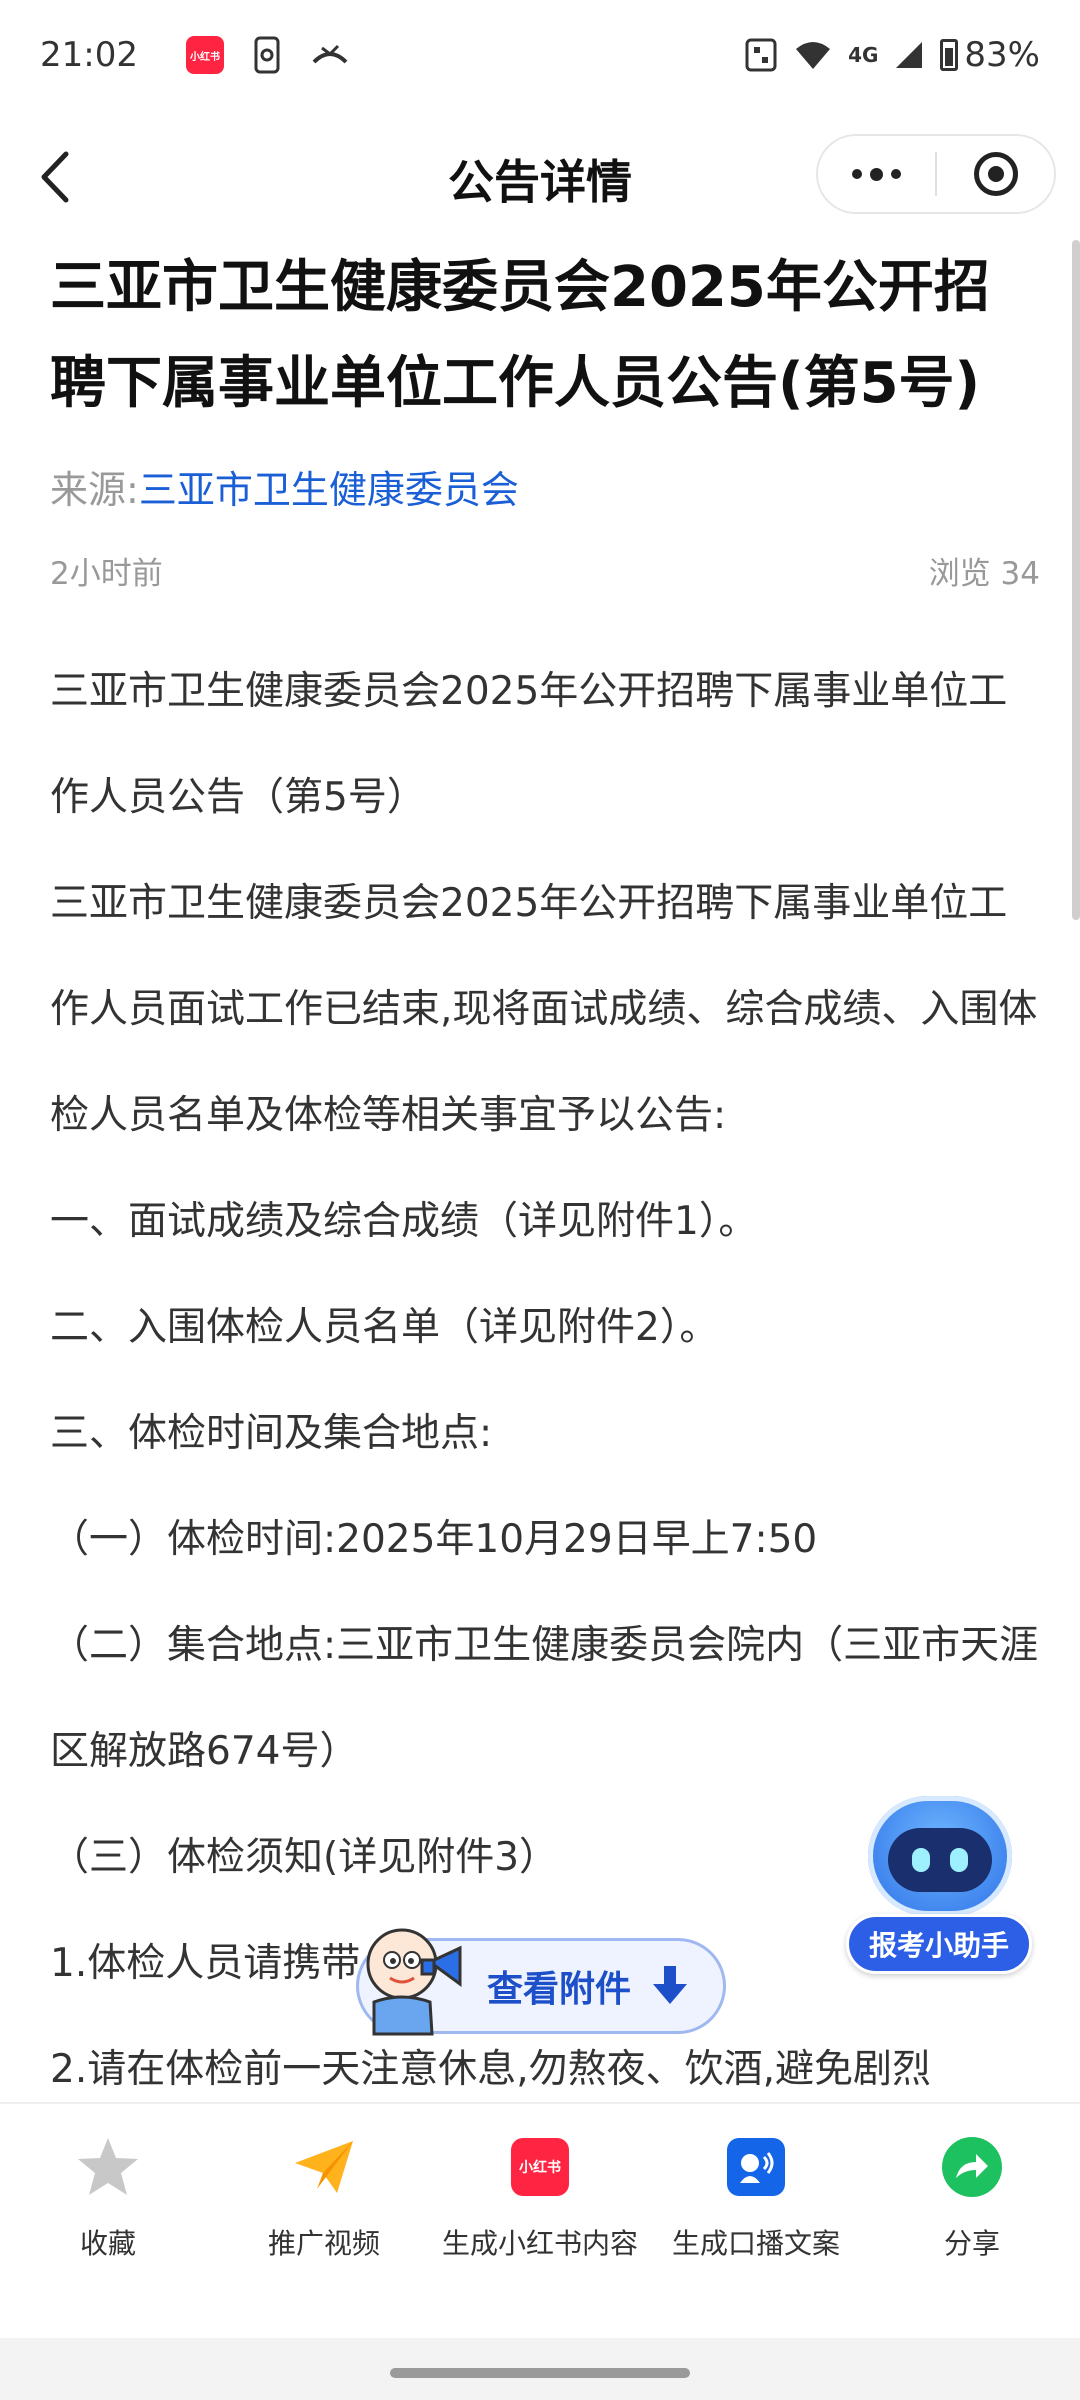 The image size is (1080, 2400). What do you see at coordinates (404, 1221) in the screenshot?
I see `content-paragraph: 一、面试成绩及综合成绩（详见附件1）。` at bounding box center [404, 1221].